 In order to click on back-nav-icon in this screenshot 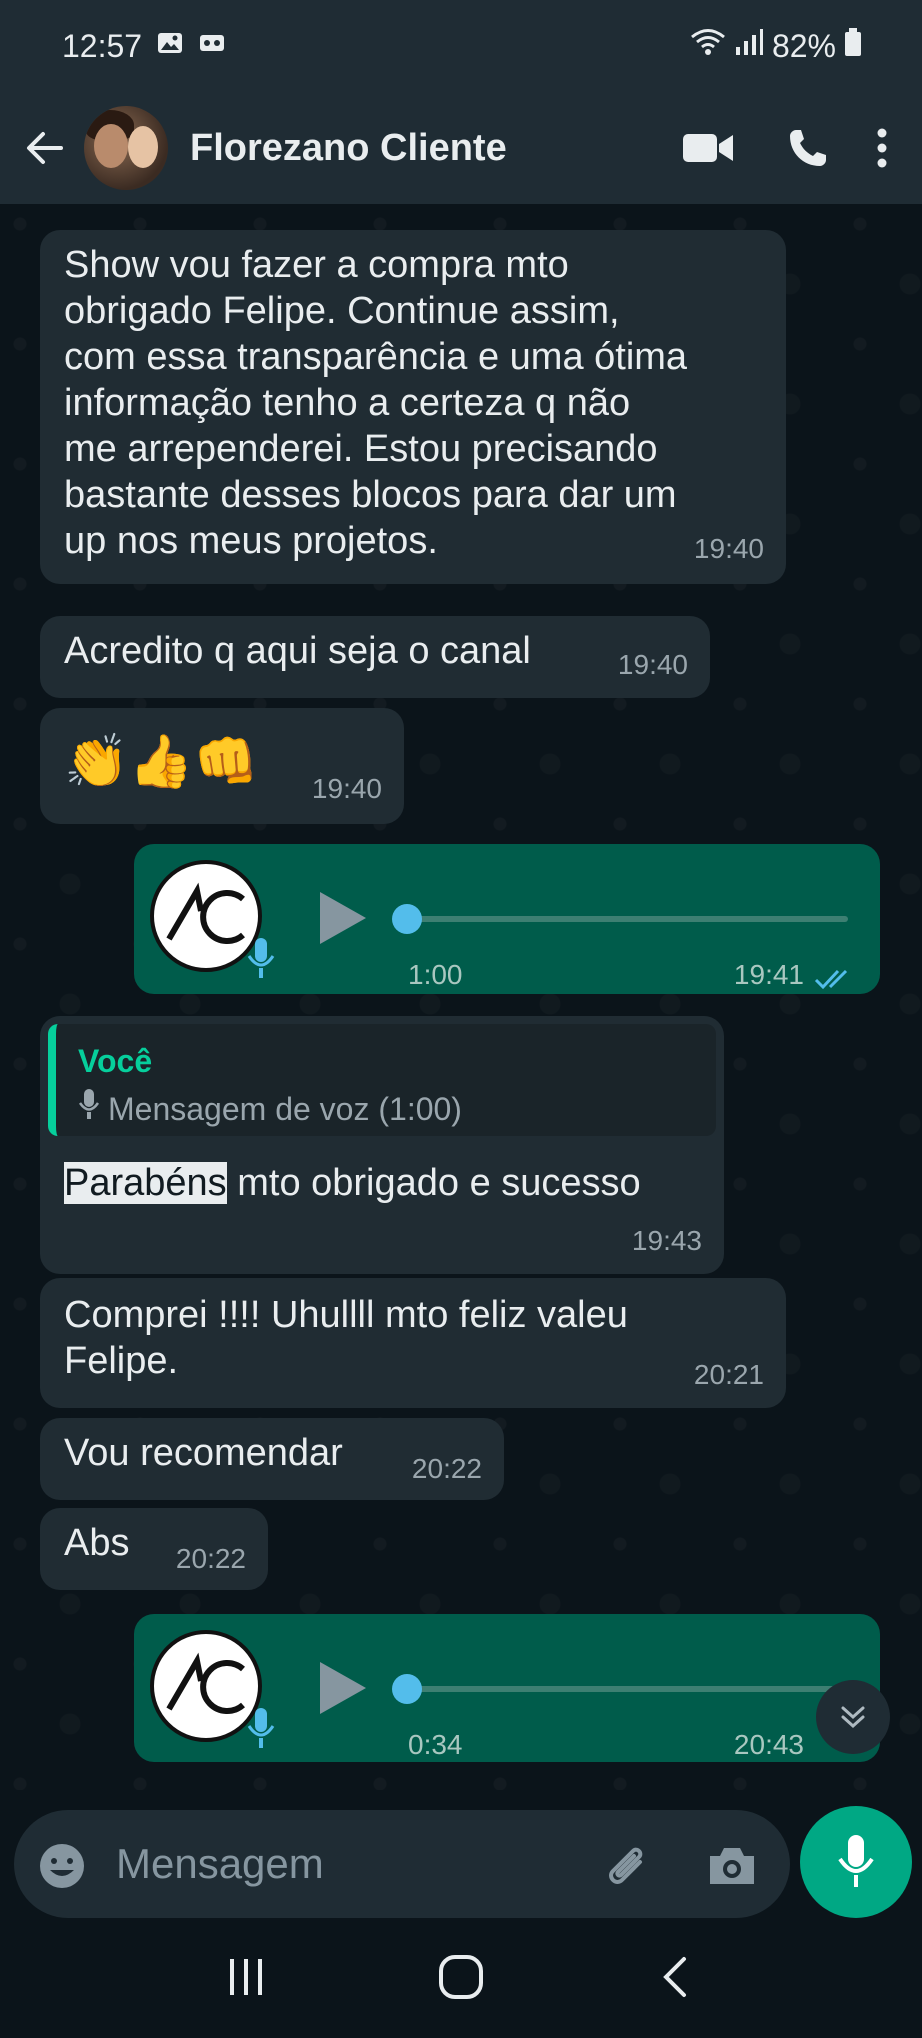, I will do `click(676, 1979)`.